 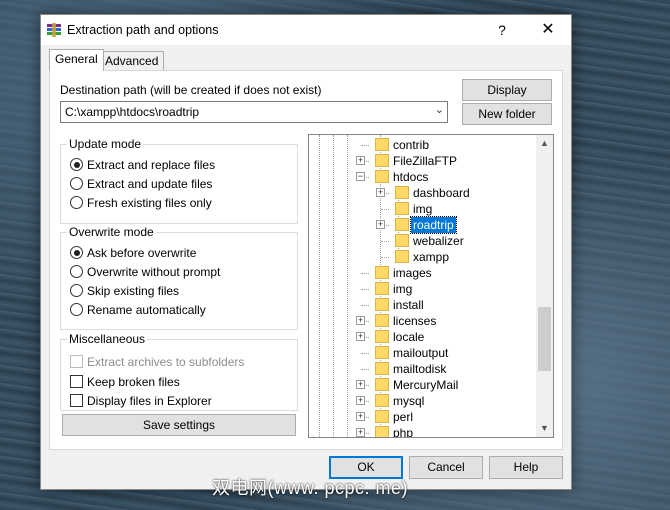 What do you see at coordinates (111, 232) in the screenshot?
I see `overwrite-mode-title: Overwrite mode` at bounding box center [111, 232].